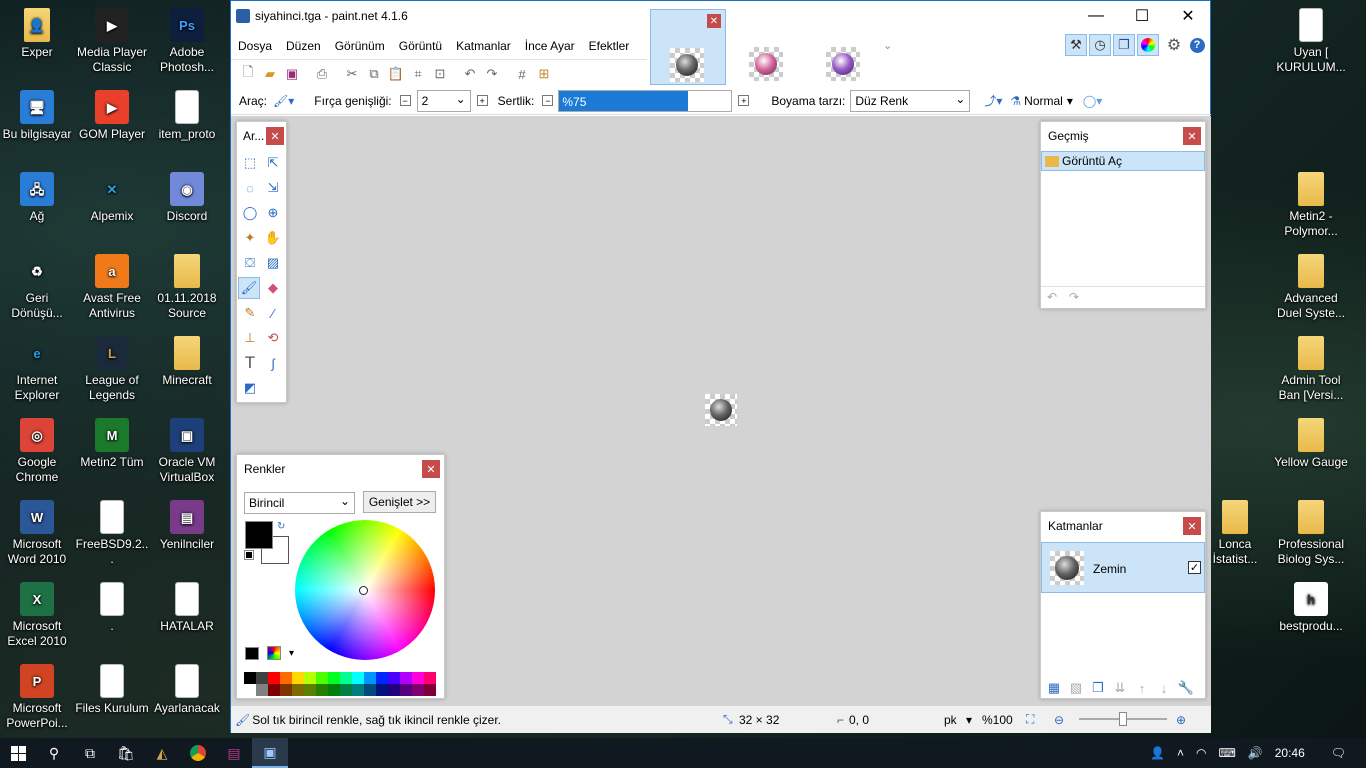 The height and width of the screenshot is (768, 1366). Describe the element at coordinates (37, 44) in the screenshot. I see `desktop-icon: 👤 Exper` at that location.